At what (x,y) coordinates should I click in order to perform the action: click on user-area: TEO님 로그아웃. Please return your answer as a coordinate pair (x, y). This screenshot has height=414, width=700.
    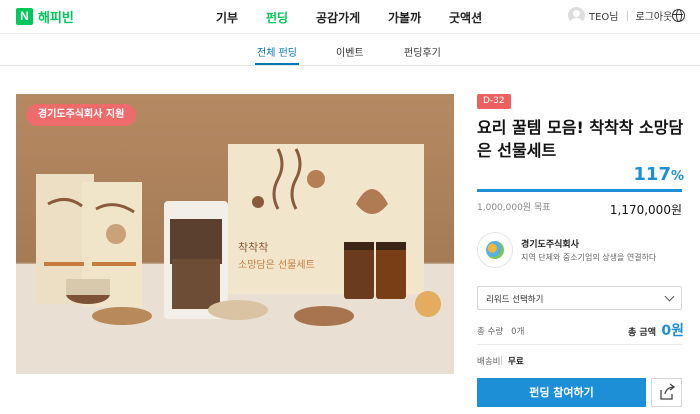
    Looking at the image, I should click on (620, 15).